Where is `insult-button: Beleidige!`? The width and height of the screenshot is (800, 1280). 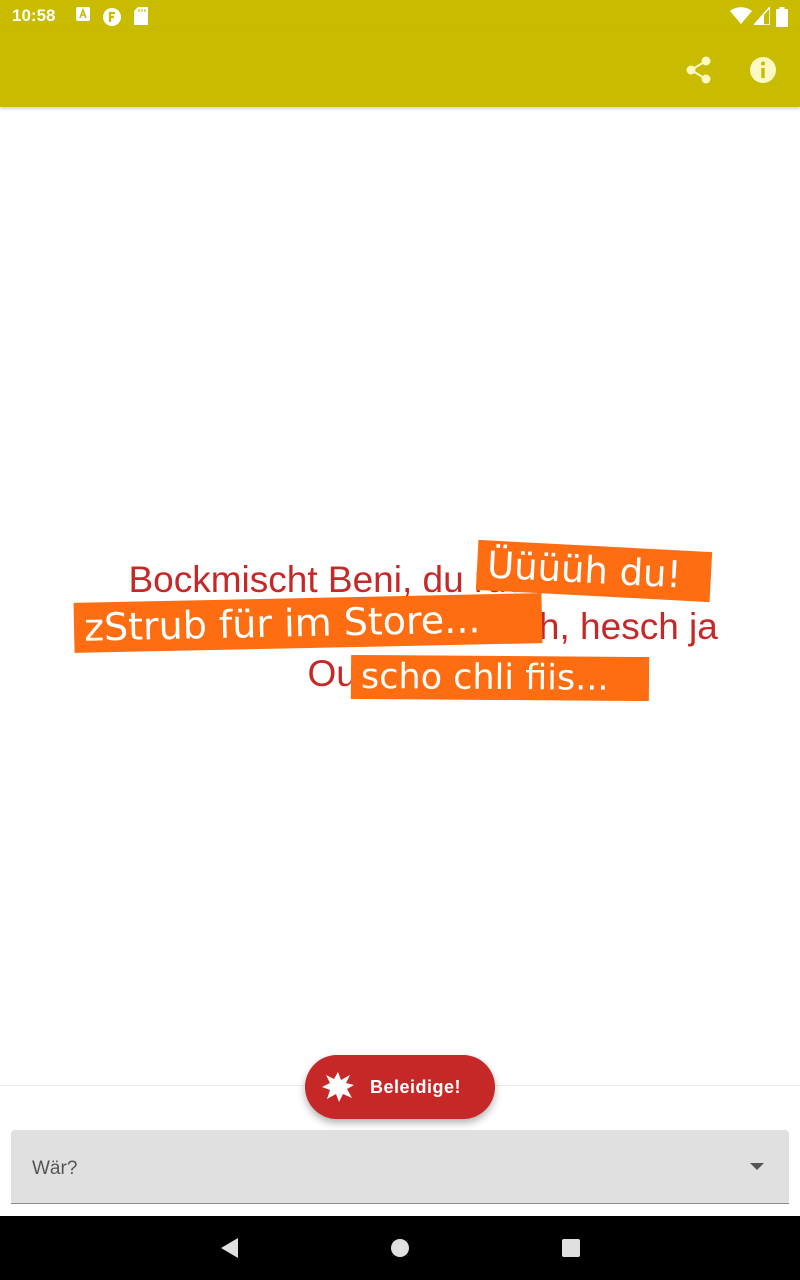 insult-button: Beleidige! is located at coordinates (400, 1087).